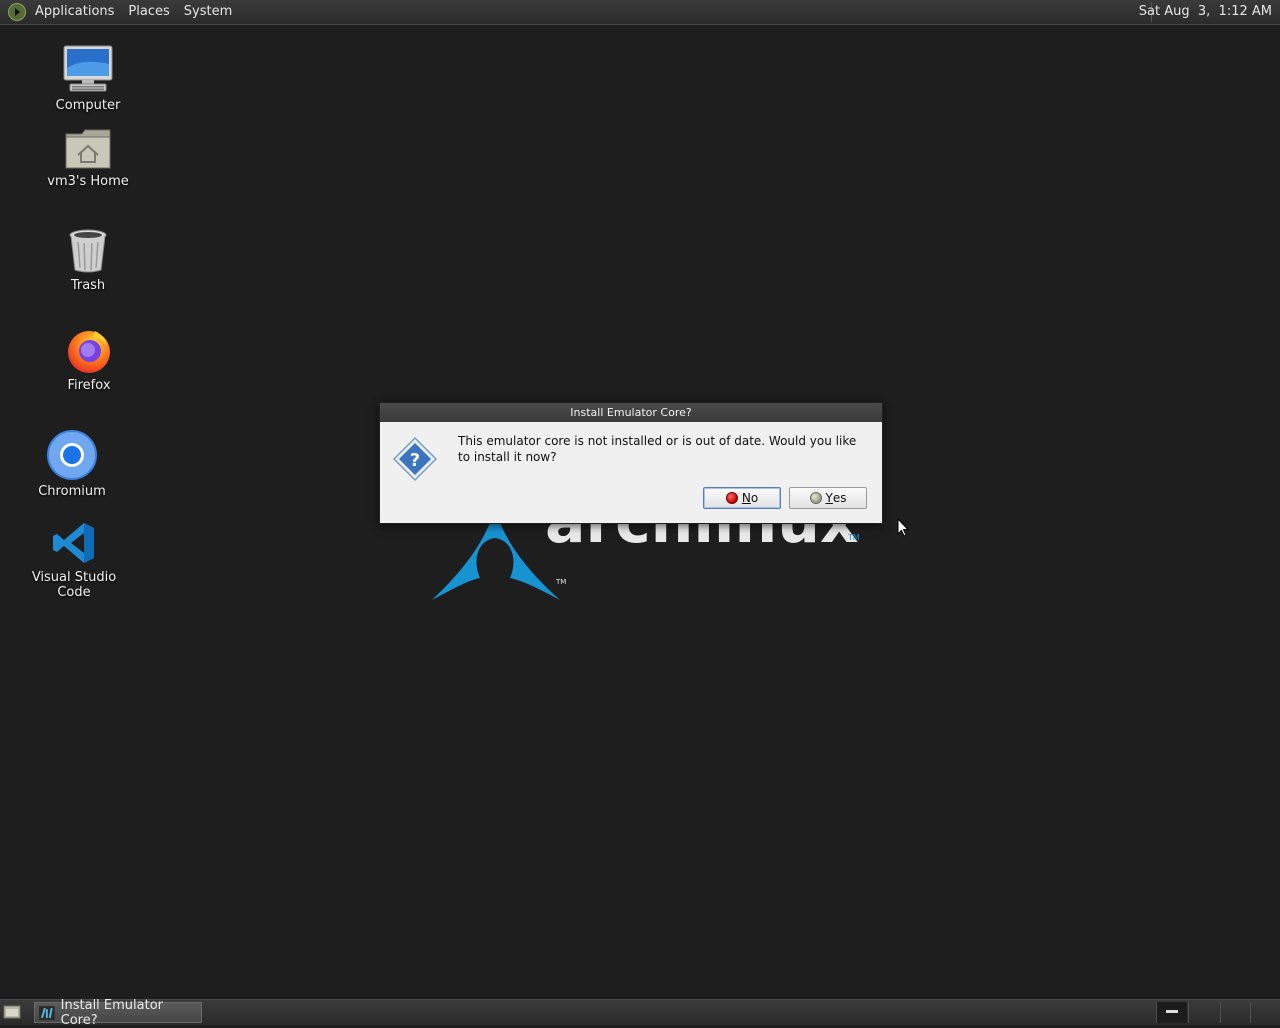 The width and height of the screenshot is (1280, 1028). Describe the element at coordinates (88, 105) in the screenshot. I see `desktop-icon-label: Computer` at that location.